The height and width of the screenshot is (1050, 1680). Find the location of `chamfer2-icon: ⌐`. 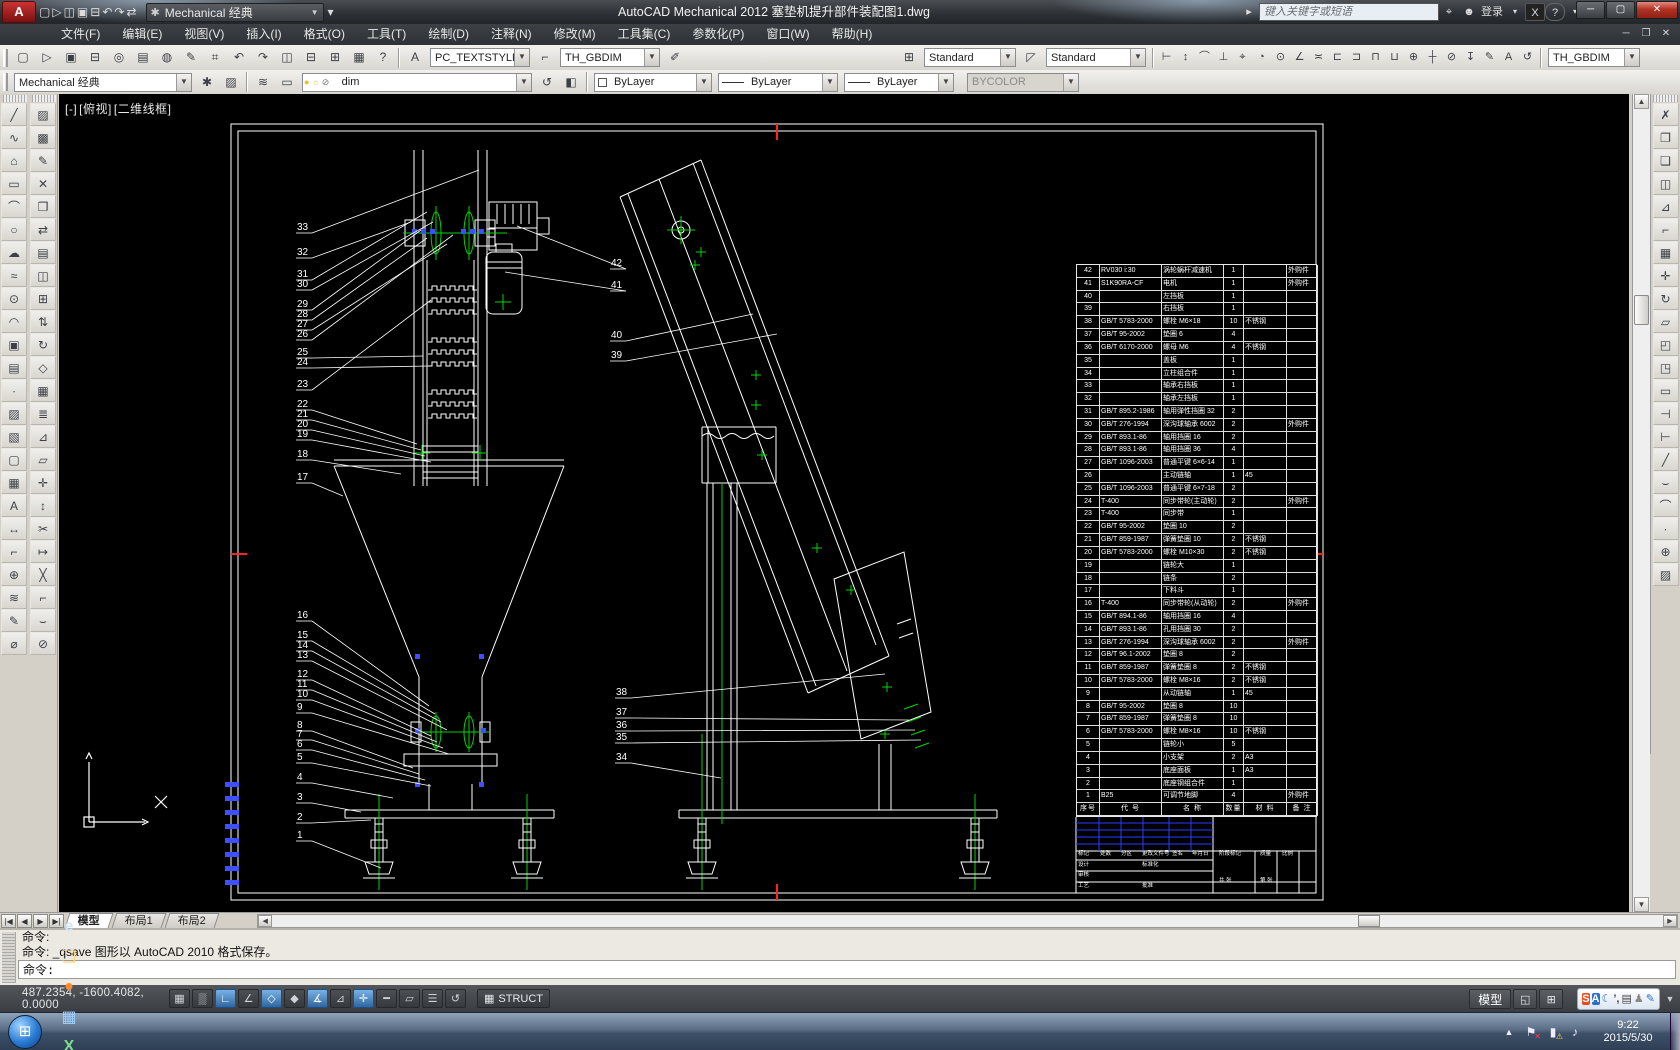

chamfer2-icon: ⌐ is located at coordinates (43, 597).